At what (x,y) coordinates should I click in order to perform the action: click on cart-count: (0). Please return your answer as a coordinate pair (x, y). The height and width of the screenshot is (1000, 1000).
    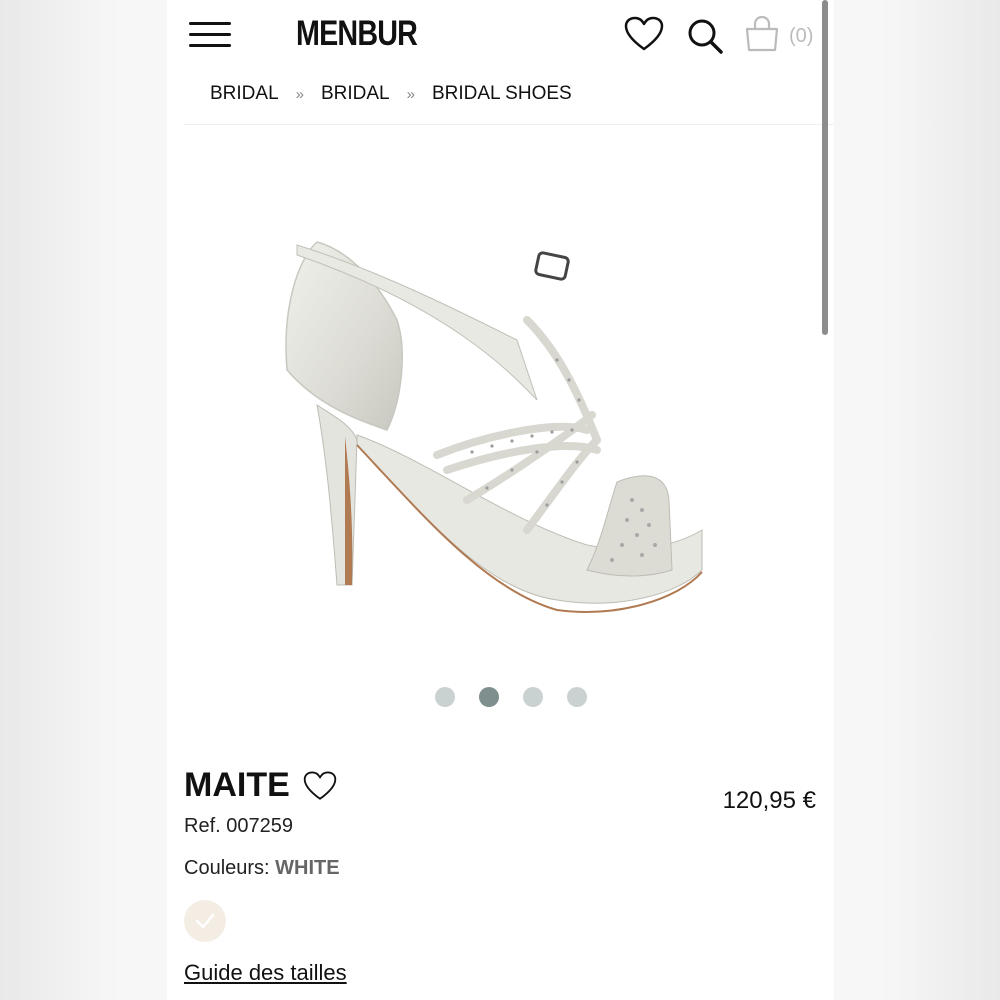
    Looking at the image, I should click on (801, 36).